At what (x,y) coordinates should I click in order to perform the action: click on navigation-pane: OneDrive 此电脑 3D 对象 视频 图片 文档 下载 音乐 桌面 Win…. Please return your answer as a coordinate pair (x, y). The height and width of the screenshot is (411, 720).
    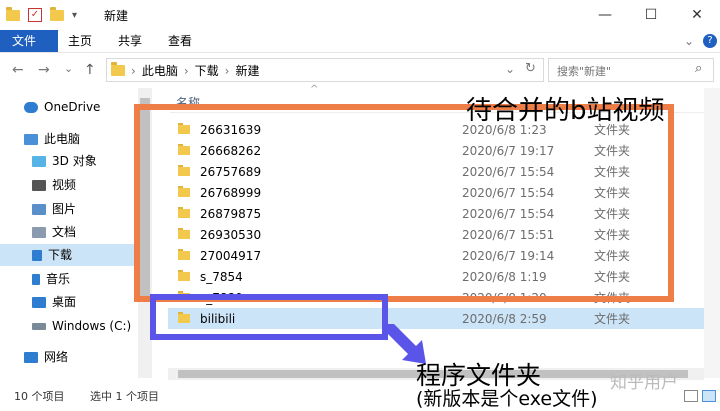
    Looking at the image, I should click on (76, 233).